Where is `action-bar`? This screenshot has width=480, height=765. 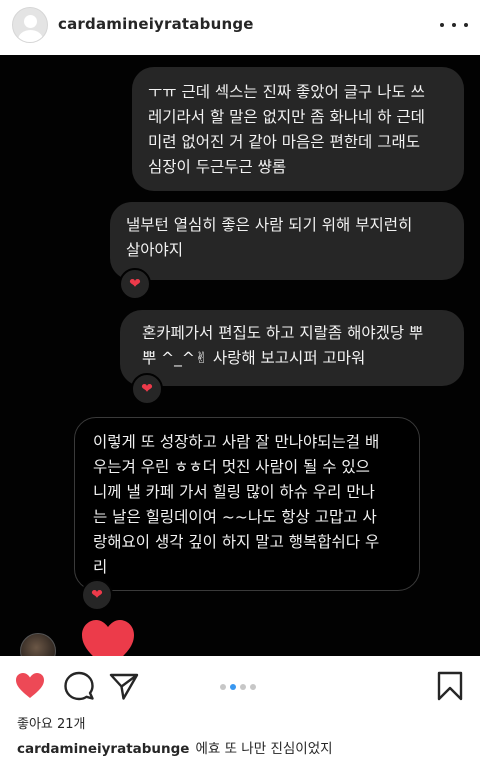 action-bar is located at coordinates (240, 685).